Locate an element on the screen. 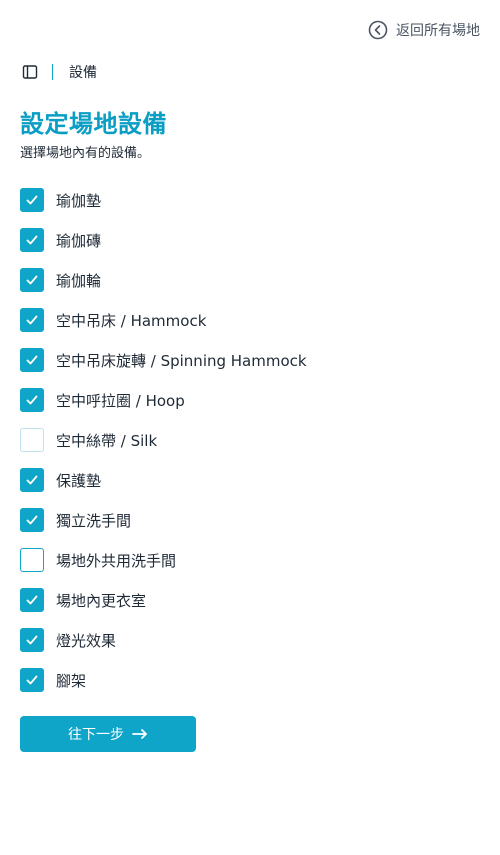  equipment-item: 瑜伽磚 is located at coordinates (250, 240).